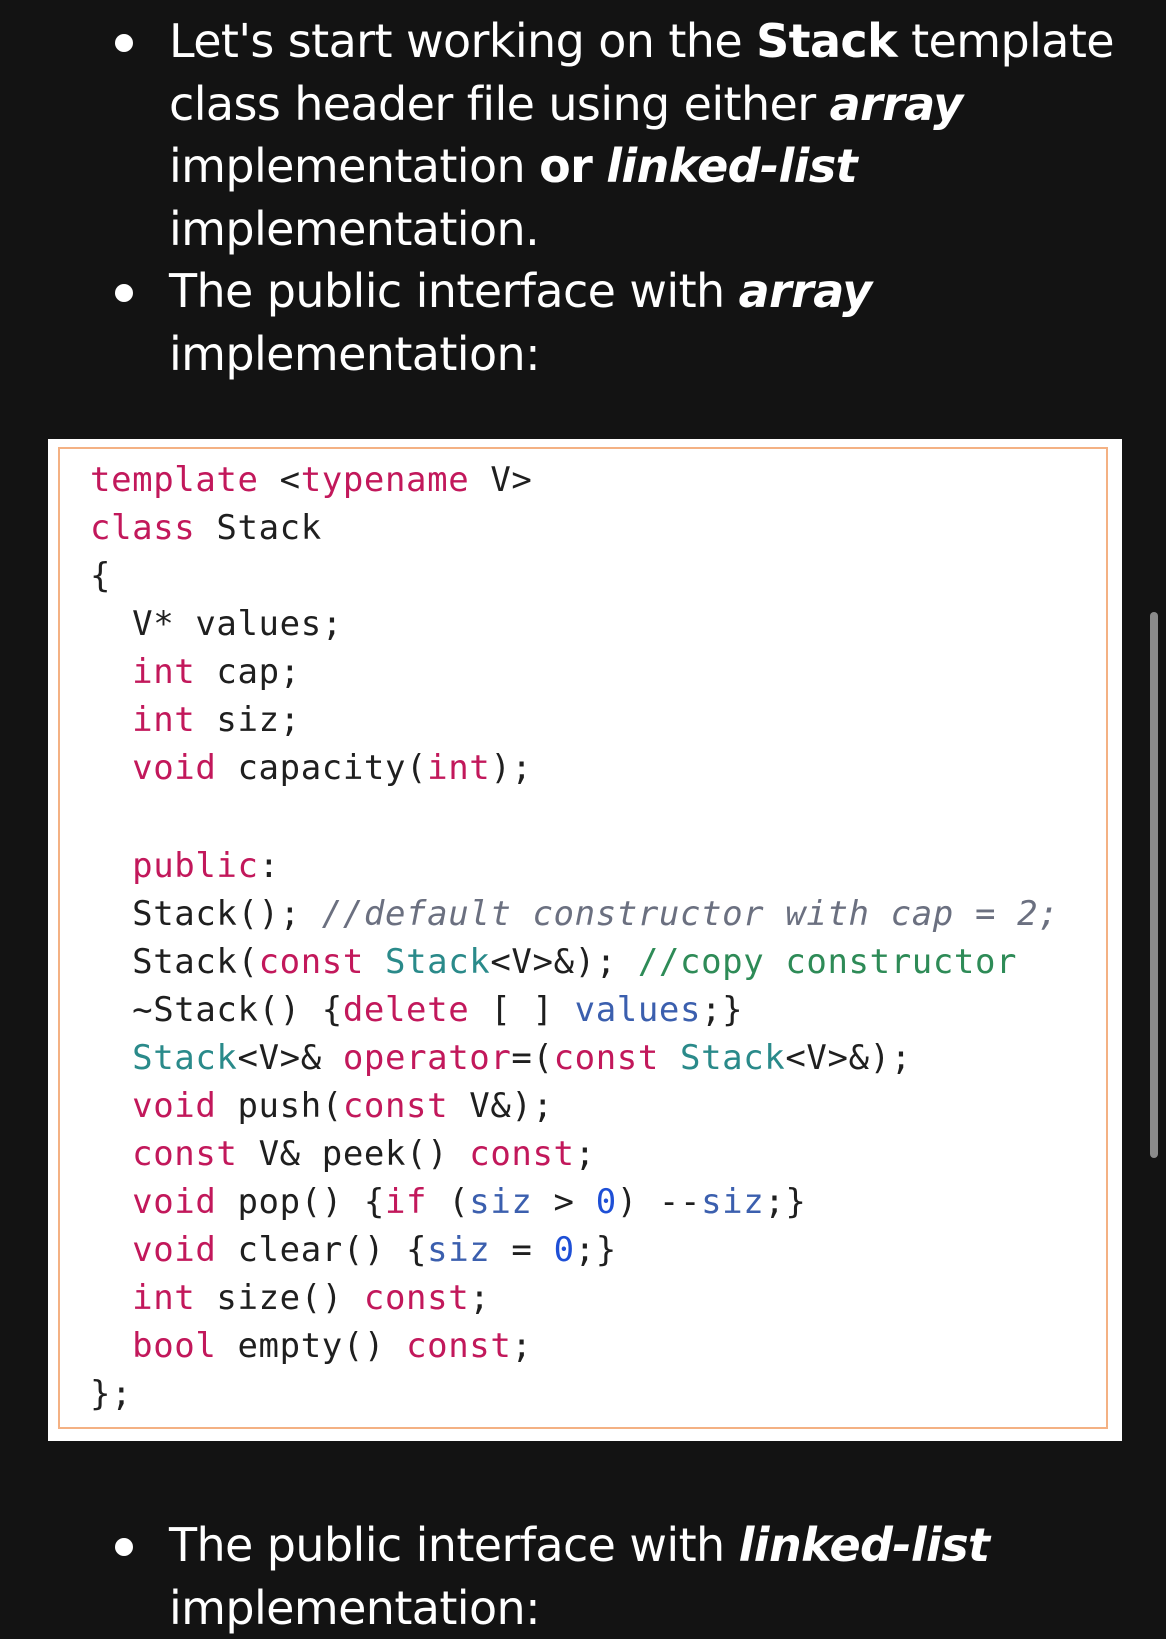 The image size is (1166, 1639). What do you see at coordinates (827, 962) in the screenshot?
I see `code-token: //copy constructor` at bounding box center [827, 962].